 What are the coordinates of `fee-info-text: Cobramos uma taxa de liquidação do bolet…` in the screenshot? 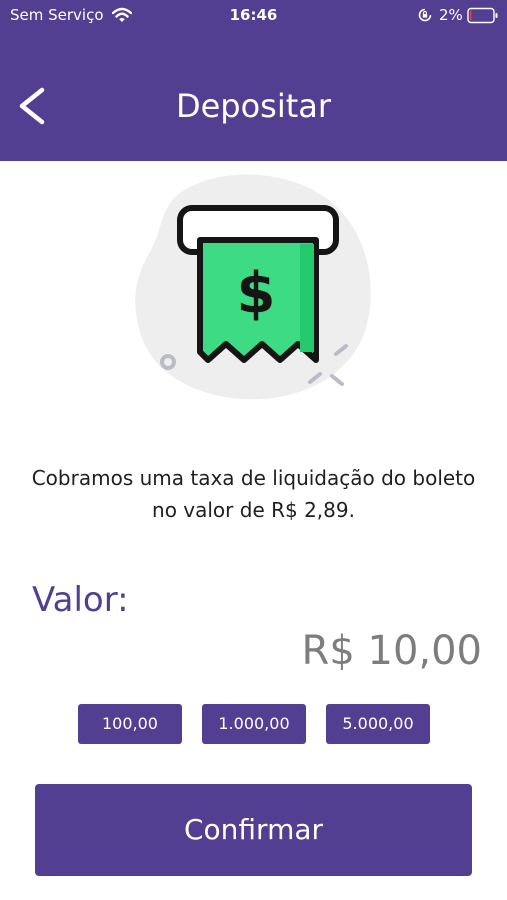 It's located at (253, 494).